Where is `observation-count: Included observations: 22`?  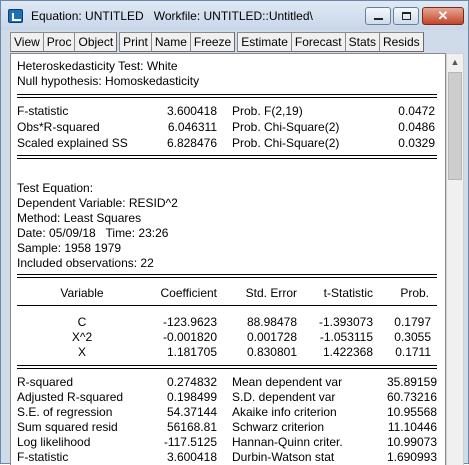 observation-count: Included observations: 22 is located at coordinates (85, 263).